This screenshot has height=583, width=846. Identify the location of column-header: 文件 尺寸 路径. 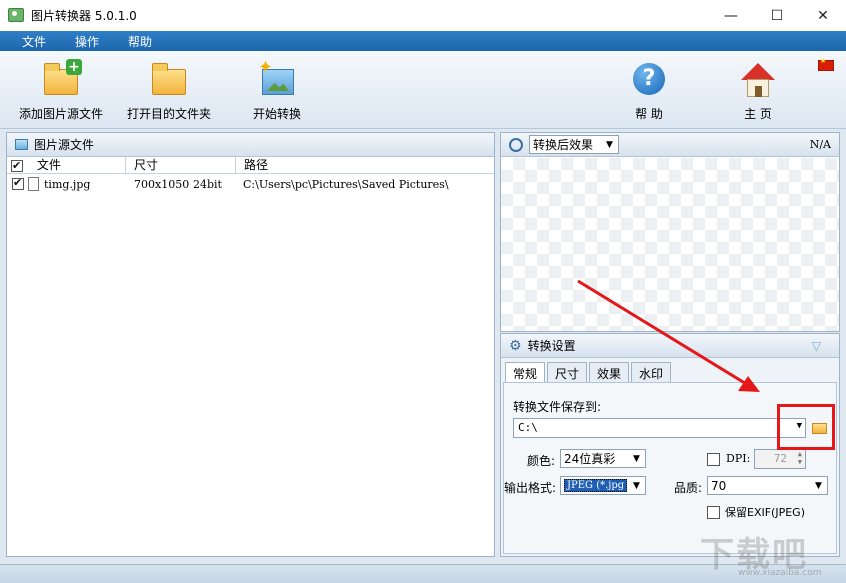
(250, 165).